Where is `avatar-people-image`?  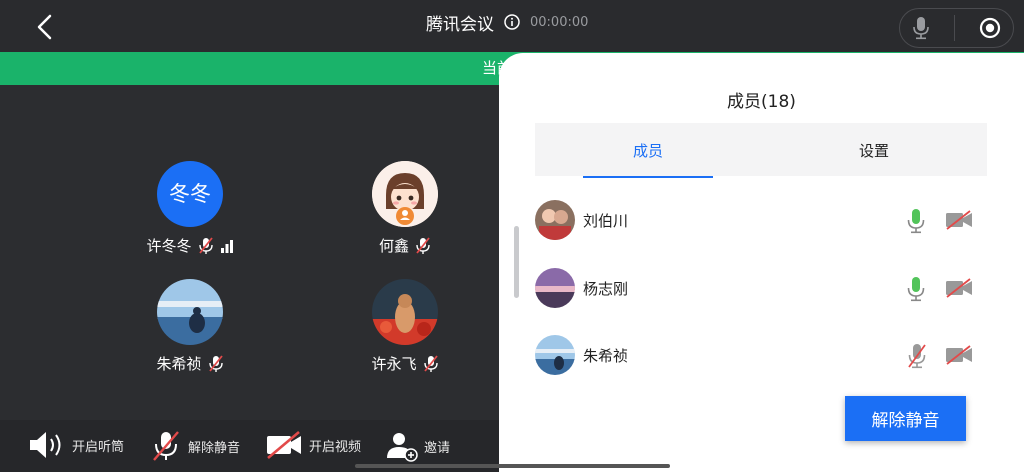 avatar-people-image is located at coordinates (555, 220).